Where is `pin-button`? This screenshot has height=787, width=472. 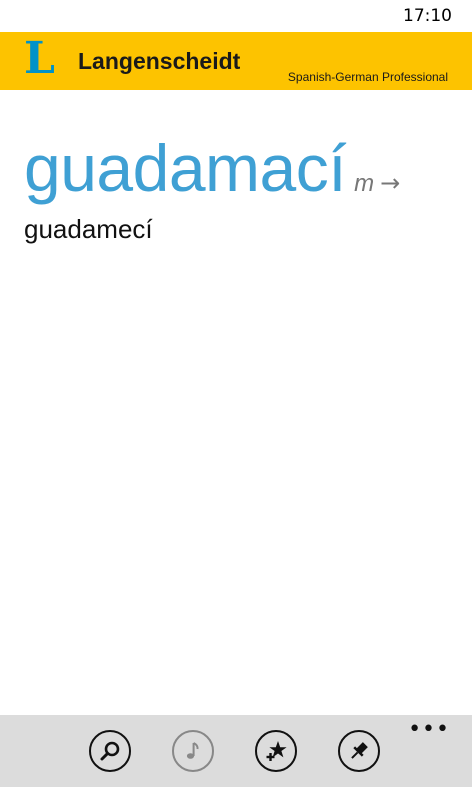 pin-button is located at coordinates (359, 751).